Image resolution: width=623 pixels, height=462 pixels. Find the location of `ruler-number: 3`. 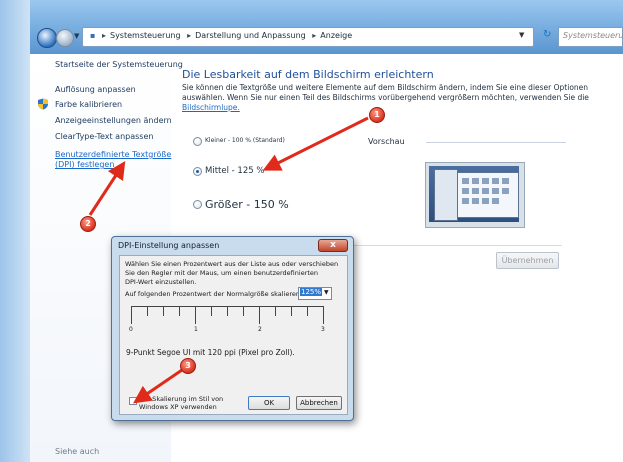

ruler-number: 3 is located at coordinates (323, 329).